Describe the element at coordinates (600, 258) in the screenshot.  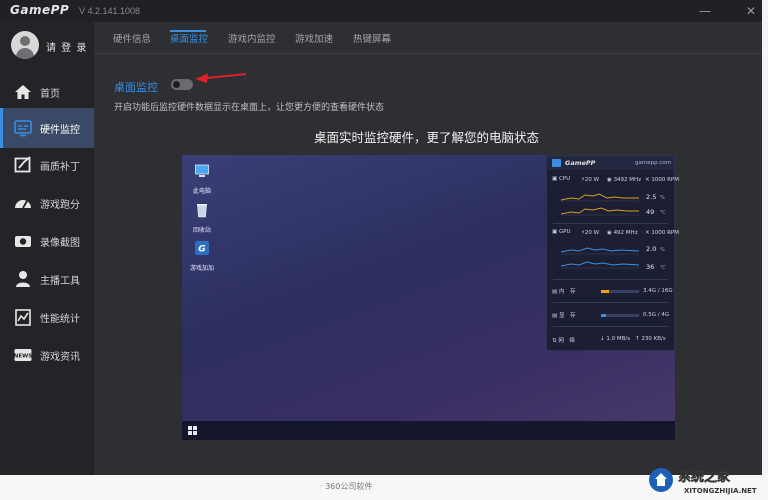
I see `gpu-graphs` at that location.